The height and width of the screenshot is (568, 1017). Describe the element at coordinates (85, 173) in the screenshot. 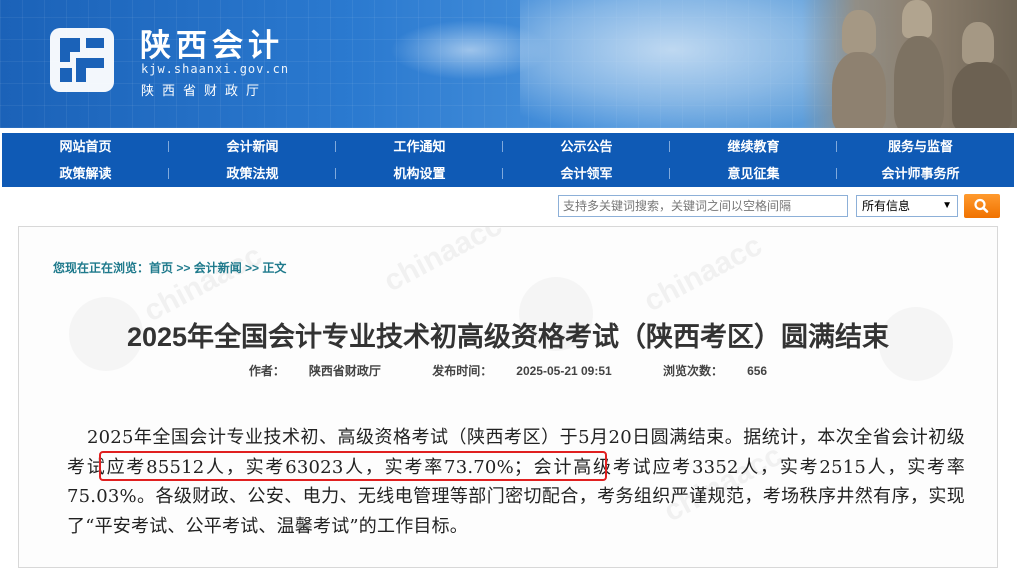

I see `nav-item-policy-interpretation: 政策解读` at that location.